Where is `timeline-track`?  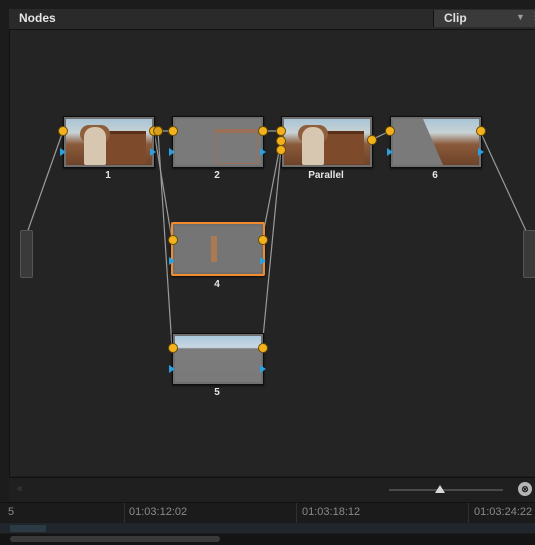
timeline-track is located at coordinates (267, 528).